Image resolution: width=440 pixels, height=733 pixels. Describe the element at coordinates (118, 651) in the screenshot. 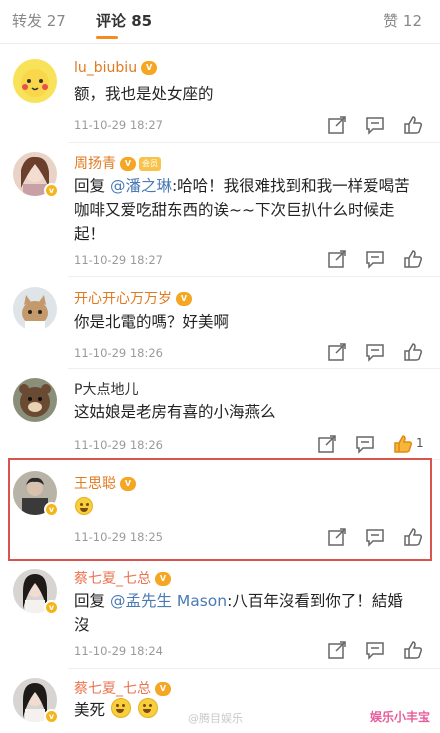

I see `comment-time: 11-10-29 18:24` at that location.